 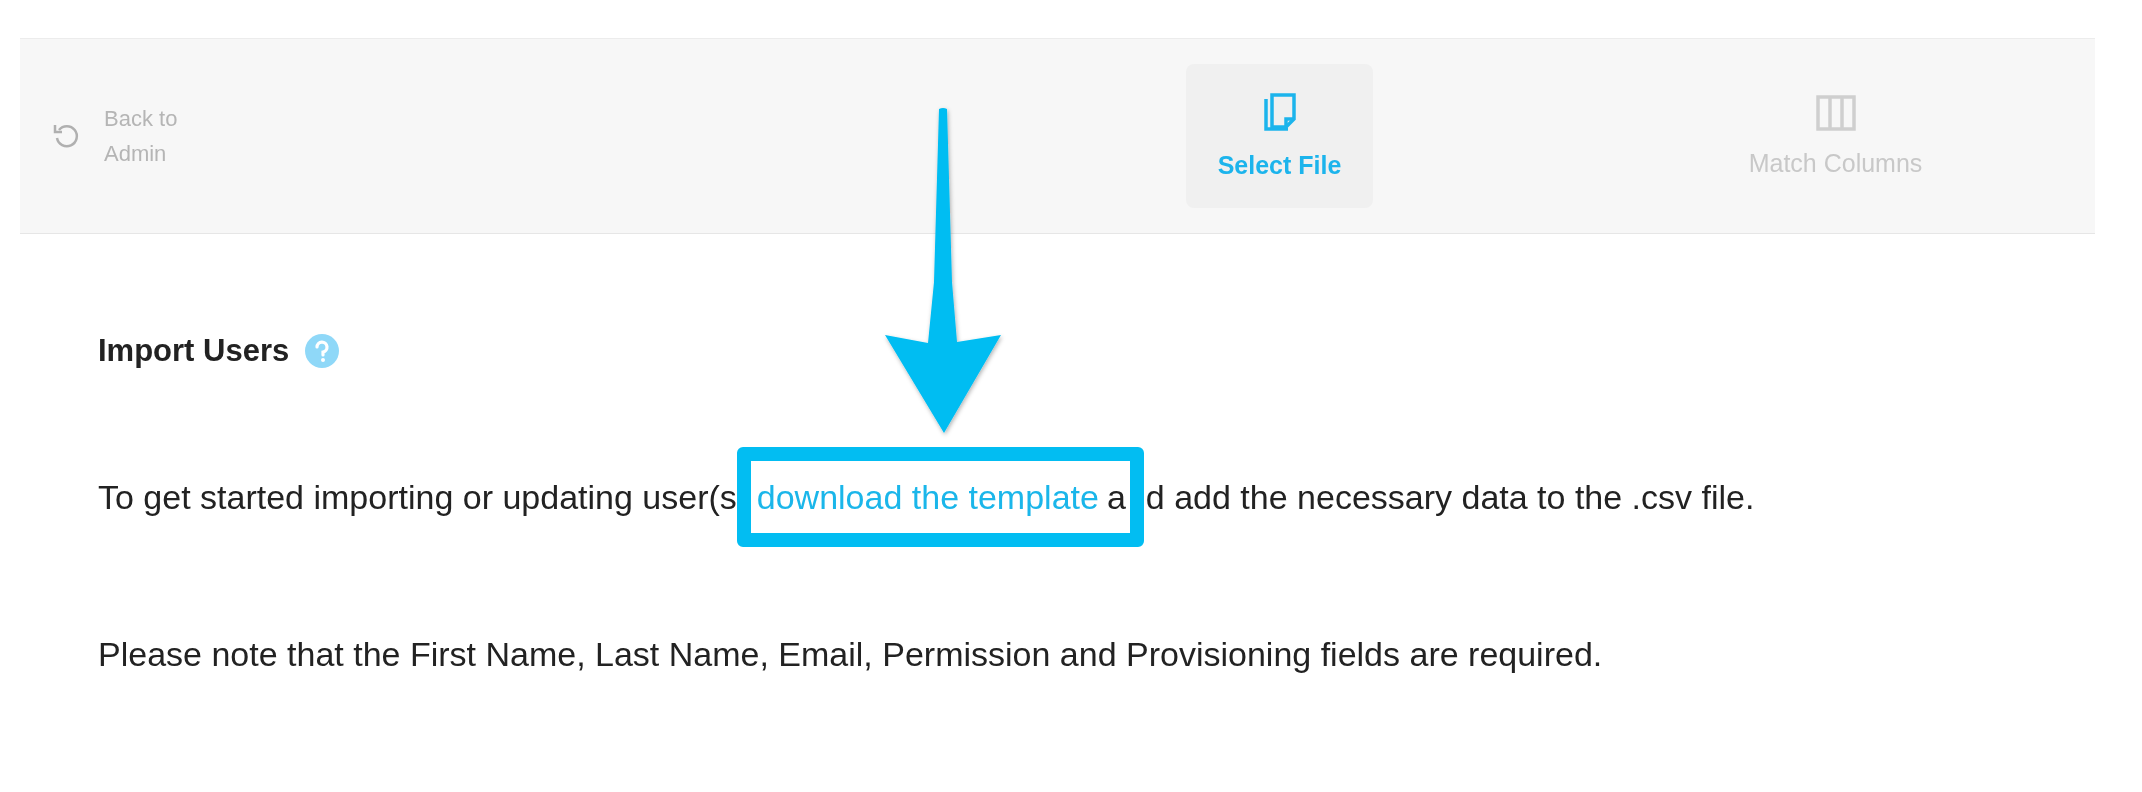 What do you see at coordinates (194, 351) in the screenshot?
I see `section-title: Import Users` at bounding box center [194, 351].